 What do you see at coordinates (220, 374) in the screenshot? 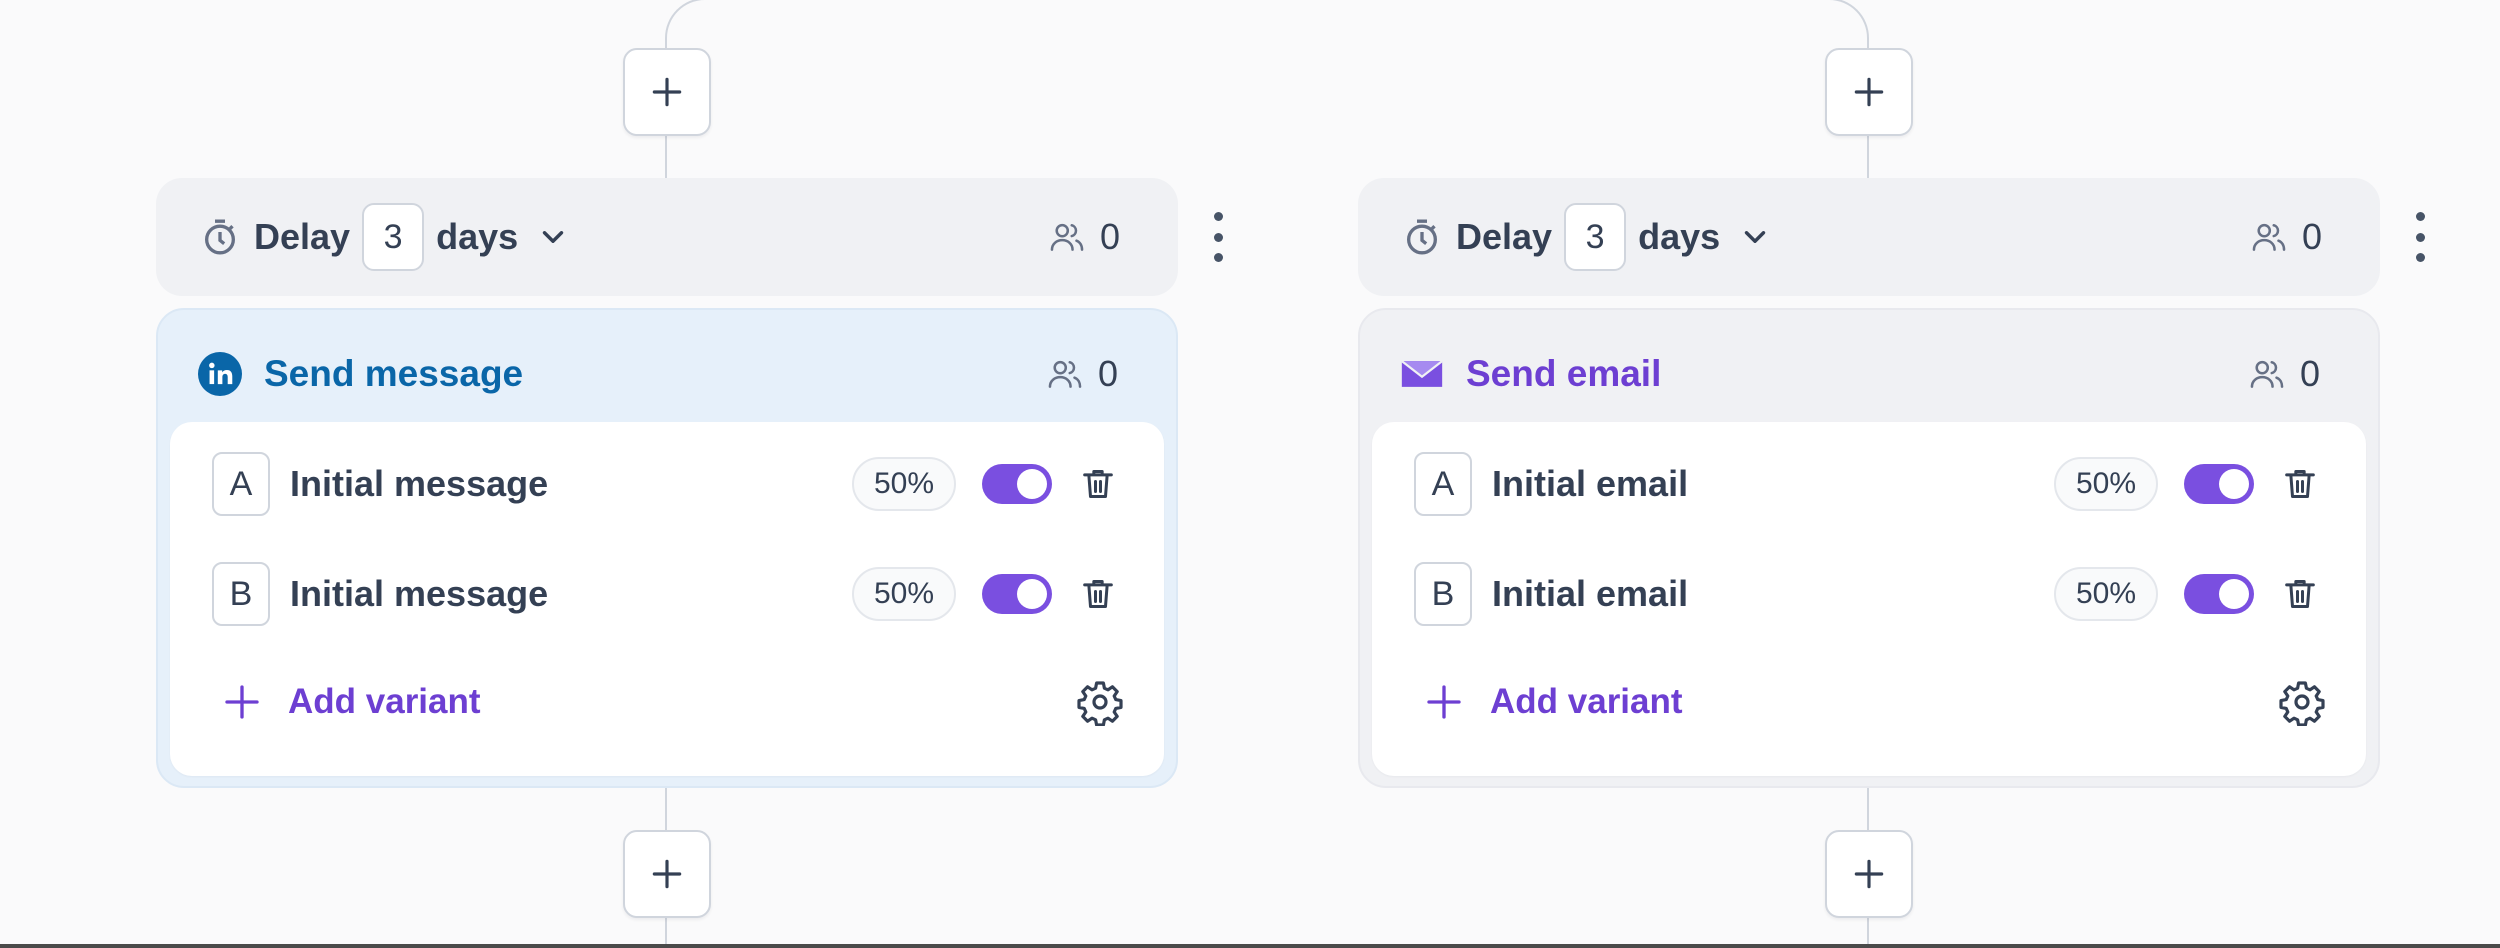
I see `linkedin-icon` at bounding box center [220, 374].